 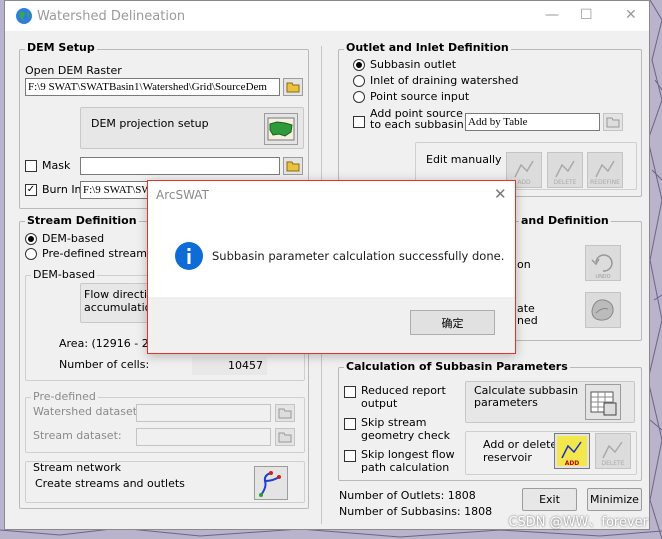 What do you see at coordinates (350, 392) in the screenshot?
I see `reduced-report-checkbox` at bounding box center [350, 392].